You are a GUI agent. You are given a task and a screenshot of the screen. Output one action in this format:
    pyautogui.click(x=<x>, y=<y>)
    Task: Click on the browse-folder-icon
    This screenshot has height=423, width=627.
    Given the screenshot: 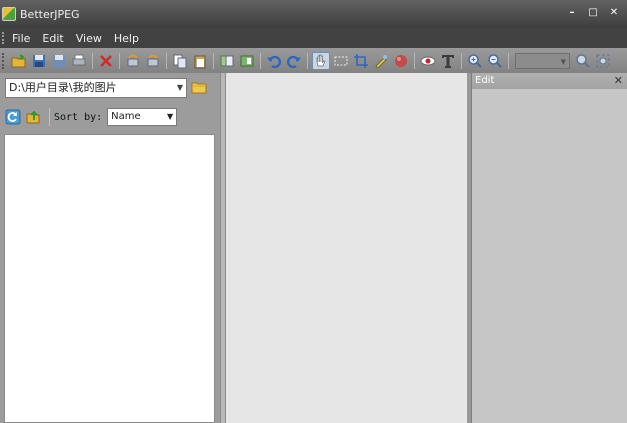 What is the action you would take?
    pyautogui.click(x=199, y=87)
    